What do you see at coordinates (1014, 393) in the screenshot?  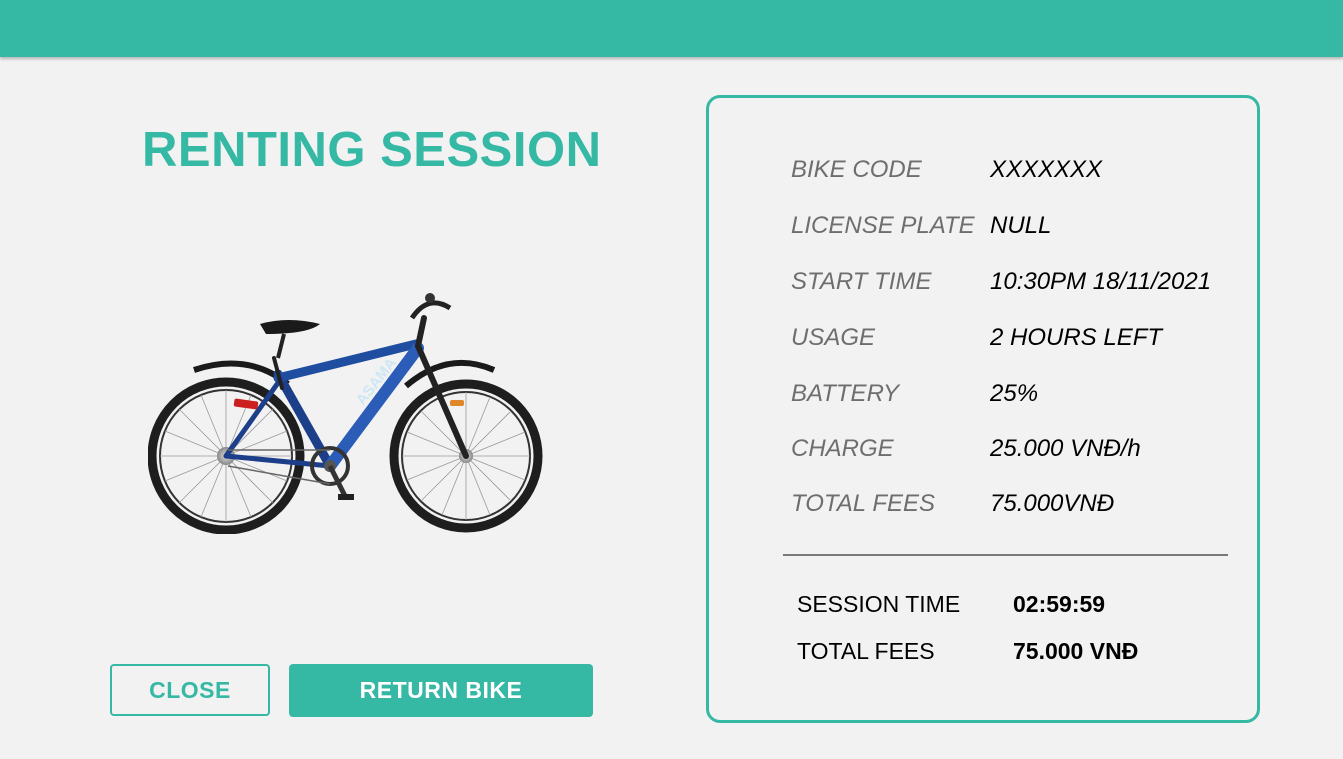 I see `detail-value: 25%` at bounding box center [1014, 393].